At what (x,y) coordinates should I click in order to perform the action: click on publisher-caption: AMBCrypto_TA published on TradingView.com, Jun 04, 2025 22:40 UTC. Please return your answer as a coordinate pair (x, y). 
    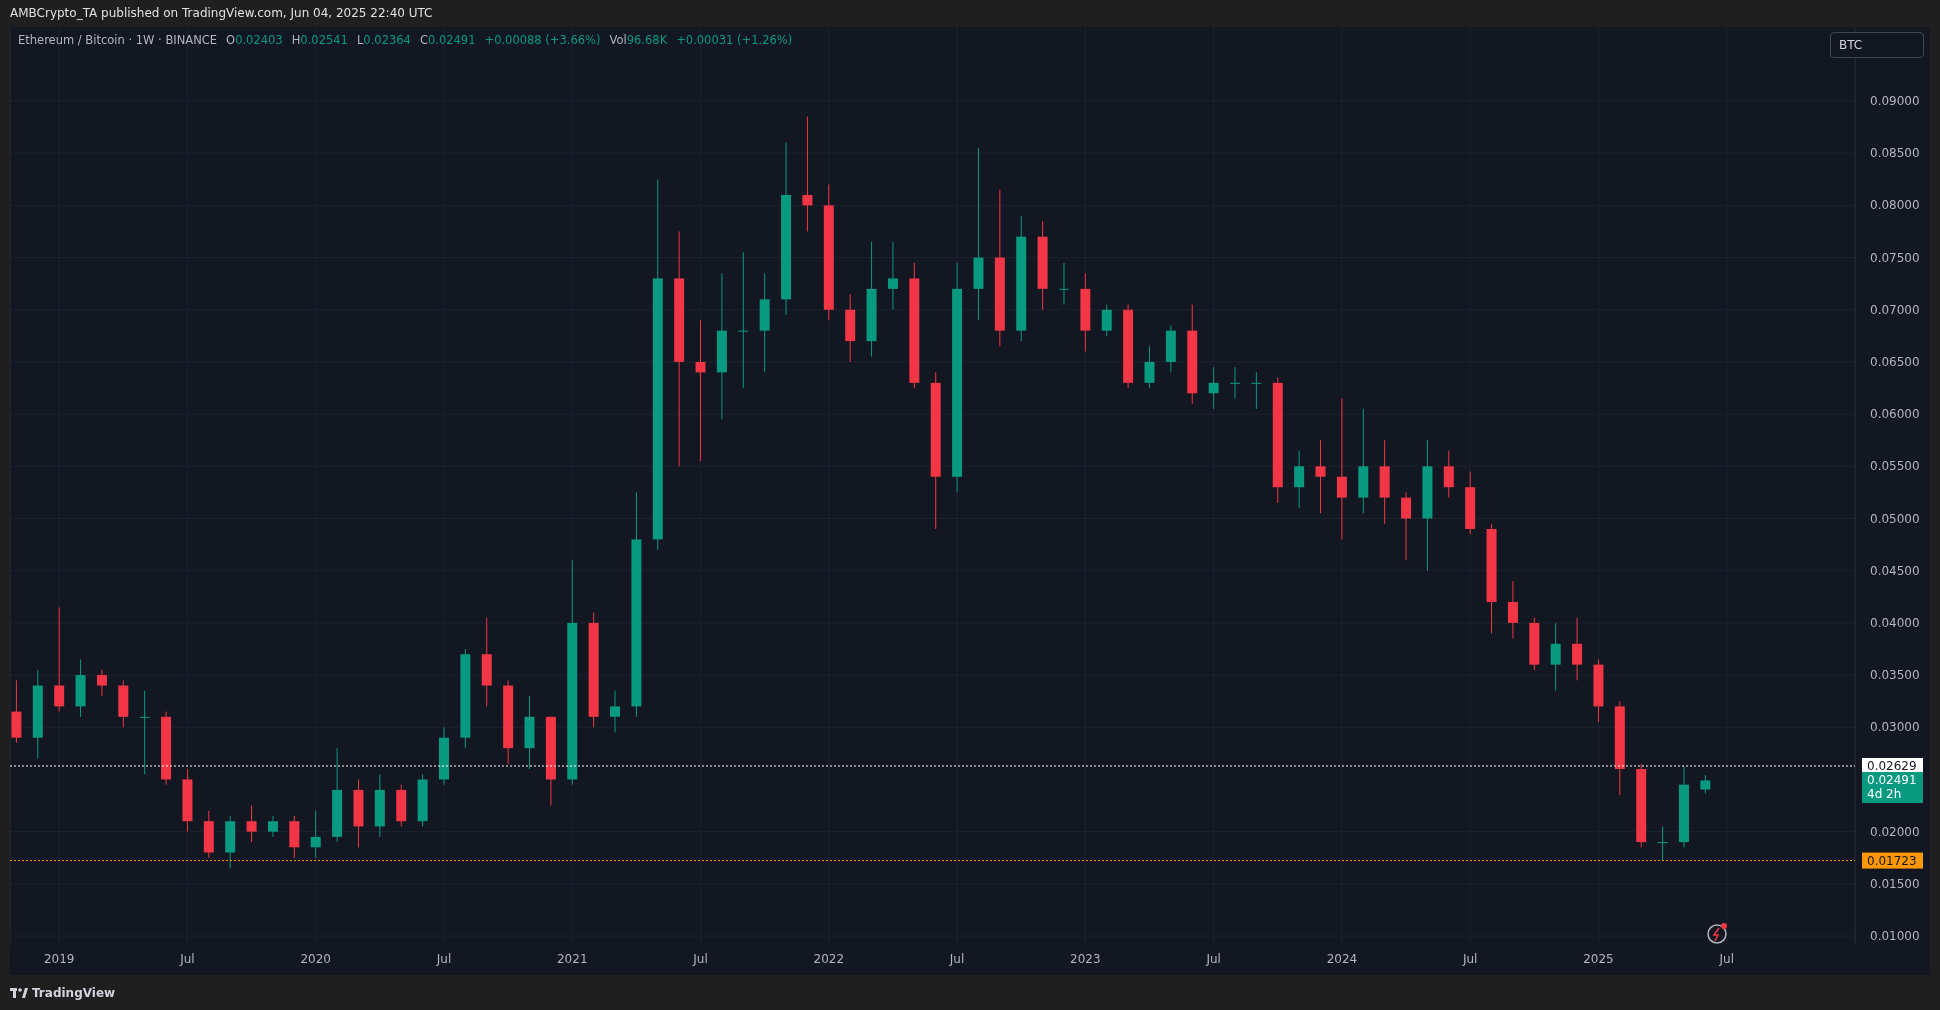
    Looking at the image, I should click on (221, 13).